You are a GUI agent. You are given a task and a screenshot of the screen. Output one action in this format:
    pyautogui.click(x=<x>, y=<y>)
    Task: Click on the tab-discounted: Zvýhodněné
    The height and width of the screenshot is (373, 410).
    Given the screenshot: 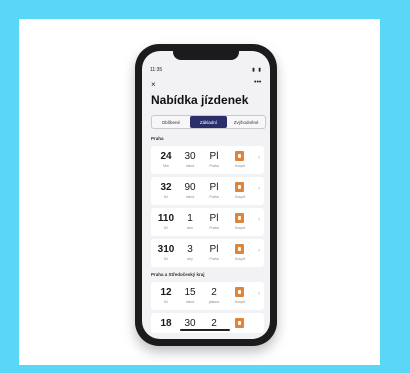 What is the action you would take?
    pyautogui.click(x=246, y=122)
    